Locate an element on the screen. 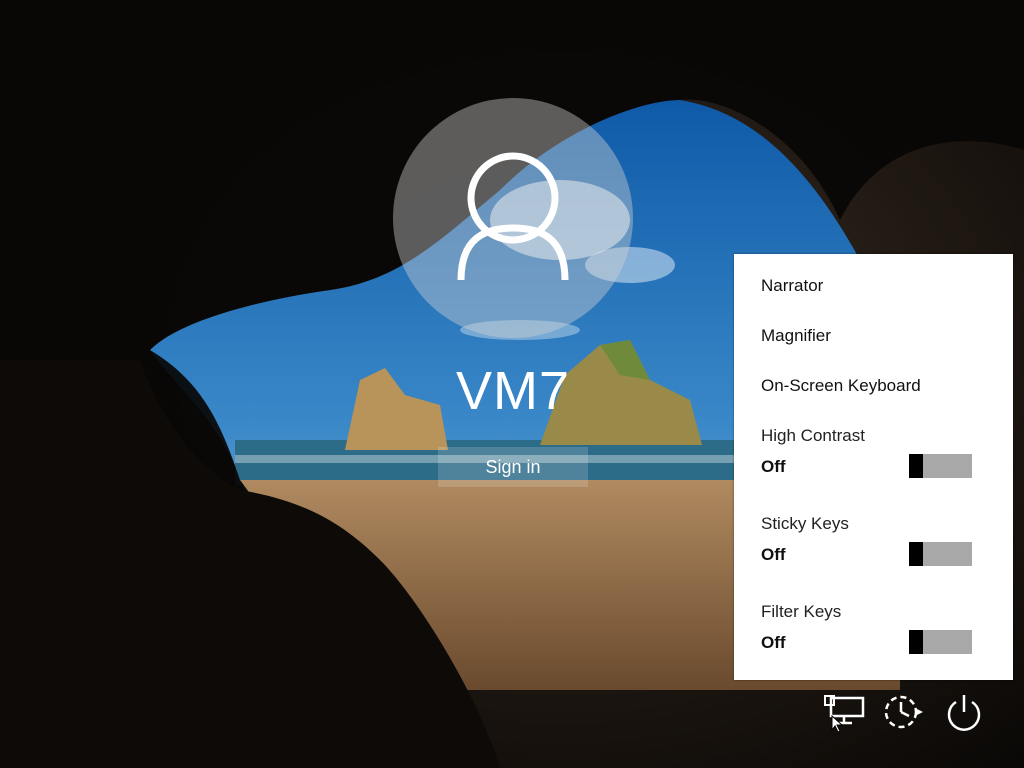 The width and height of the screenshot is (1024, 768). user-name: VM7 is located at coordinates (513, 391).